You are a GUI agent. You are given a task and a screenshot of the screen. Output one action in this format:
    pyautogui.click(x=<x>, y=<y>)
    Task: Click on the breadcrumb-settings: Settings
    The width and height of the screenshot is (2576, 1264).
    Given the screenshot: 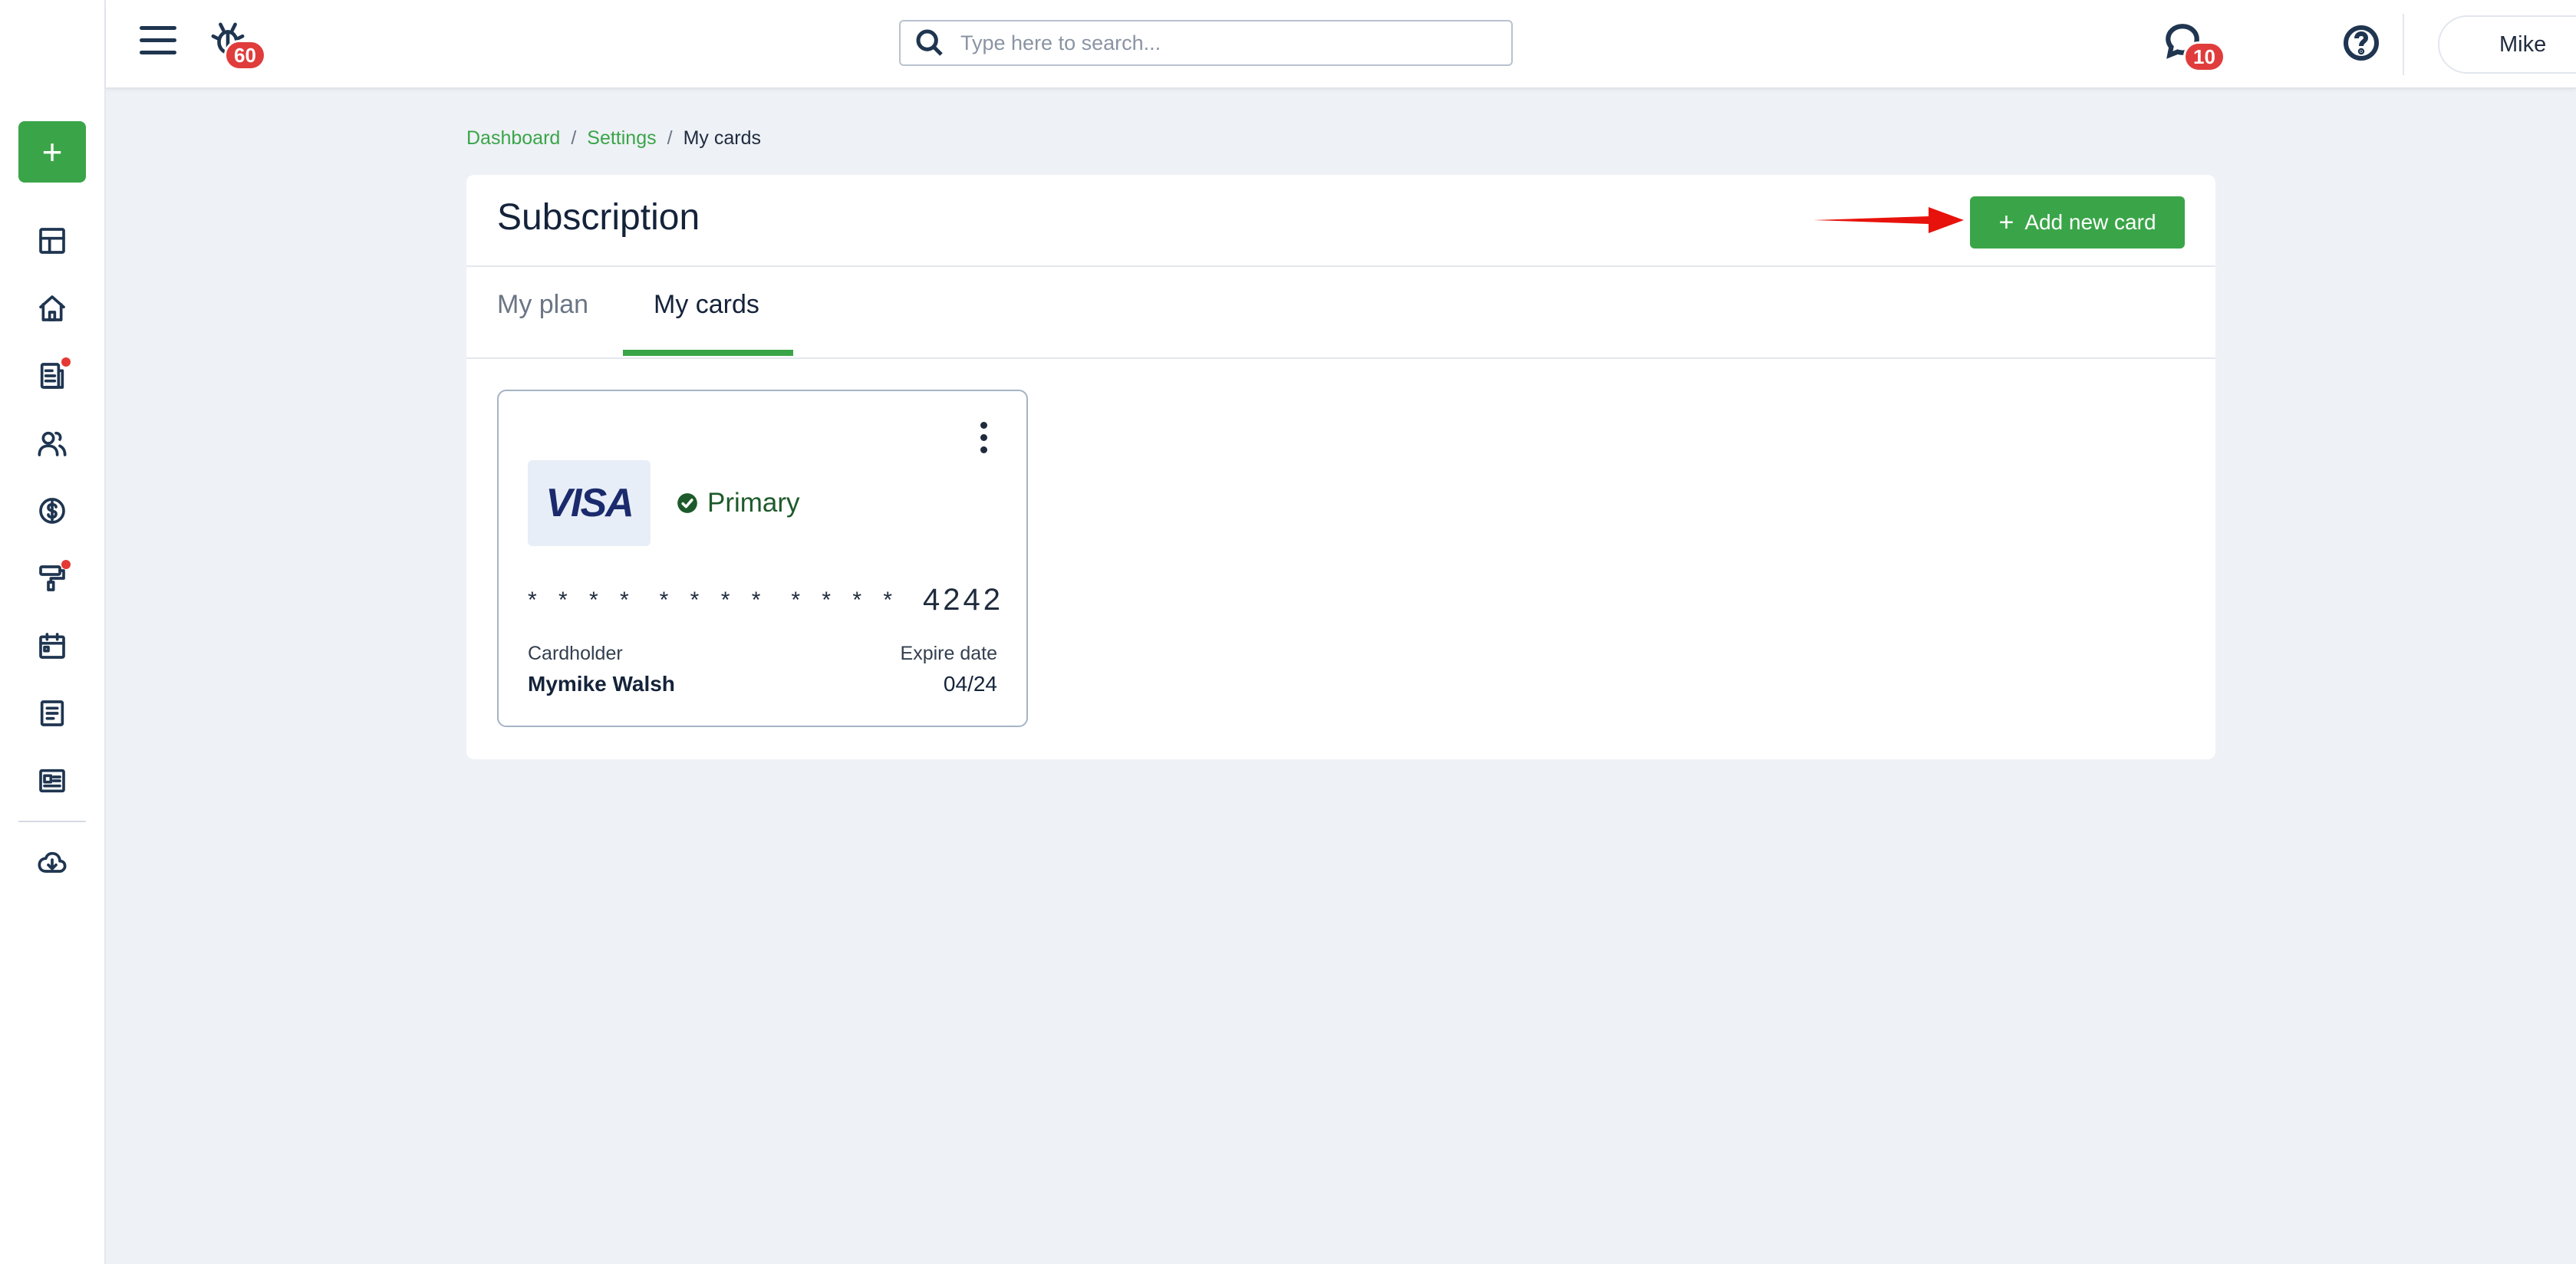 What is the action you would take?
    pyautogui.click(x=621, y=138)
    